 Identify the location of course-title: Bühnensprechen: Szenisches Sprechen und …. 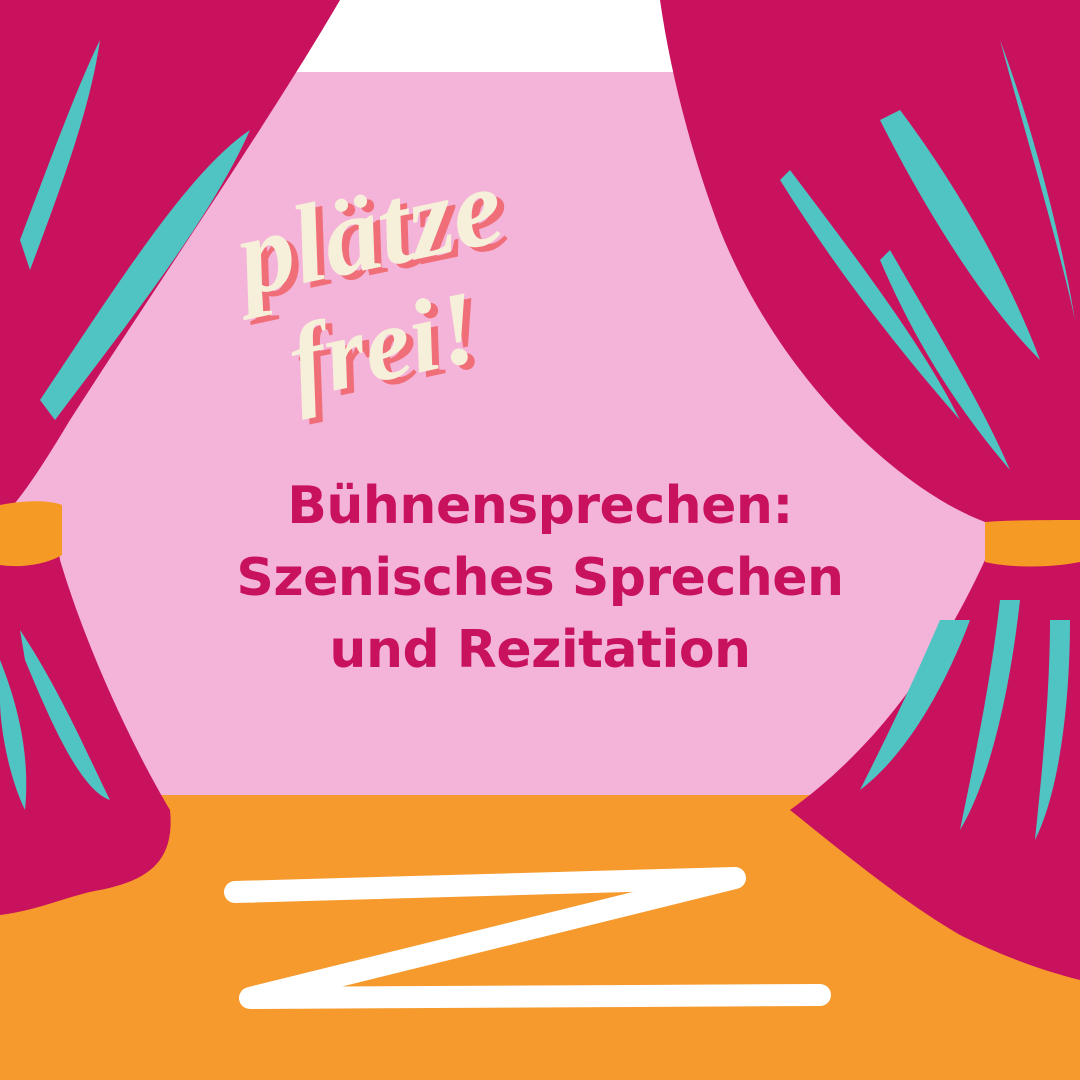
(540, 578).